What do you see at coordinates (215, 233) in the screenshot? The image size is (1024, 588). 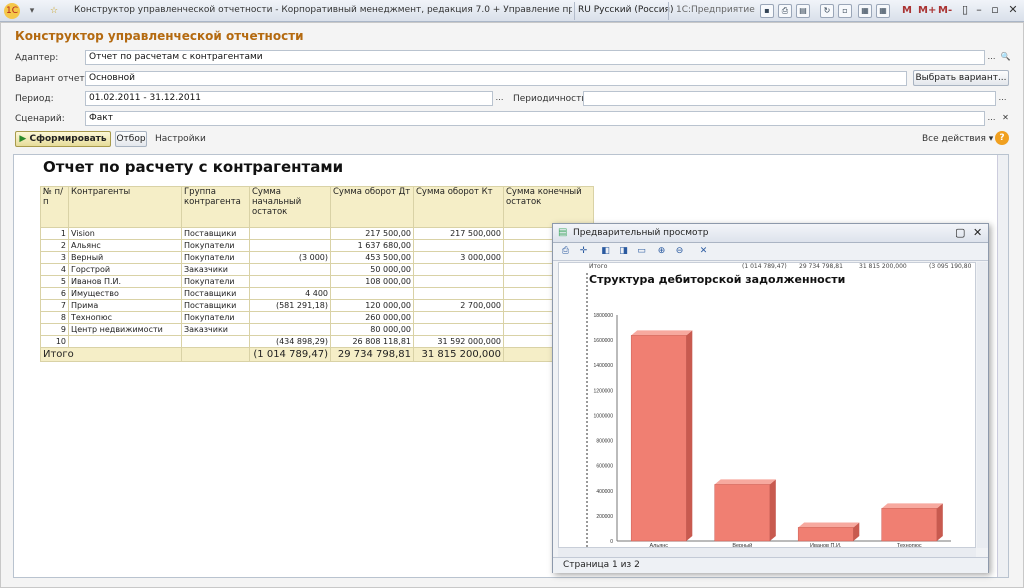 I see `table-cell: Поставщики` at bounding box center [215, 233].